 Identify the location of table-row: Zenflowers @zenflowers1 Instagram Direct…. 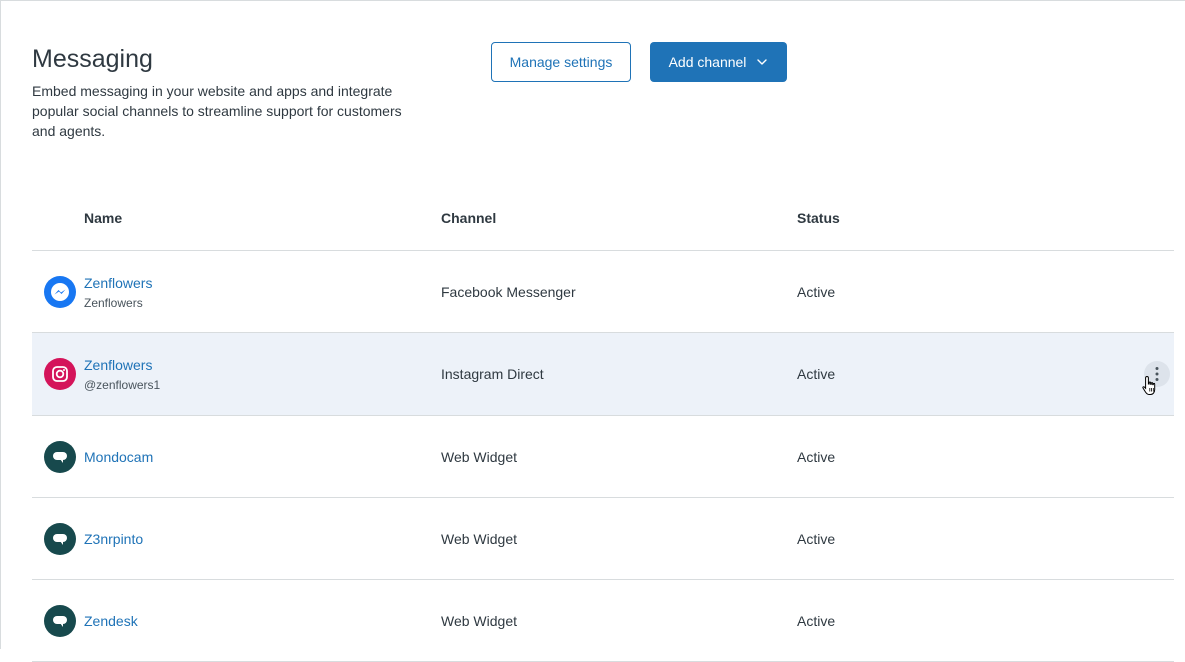
(603, 374).